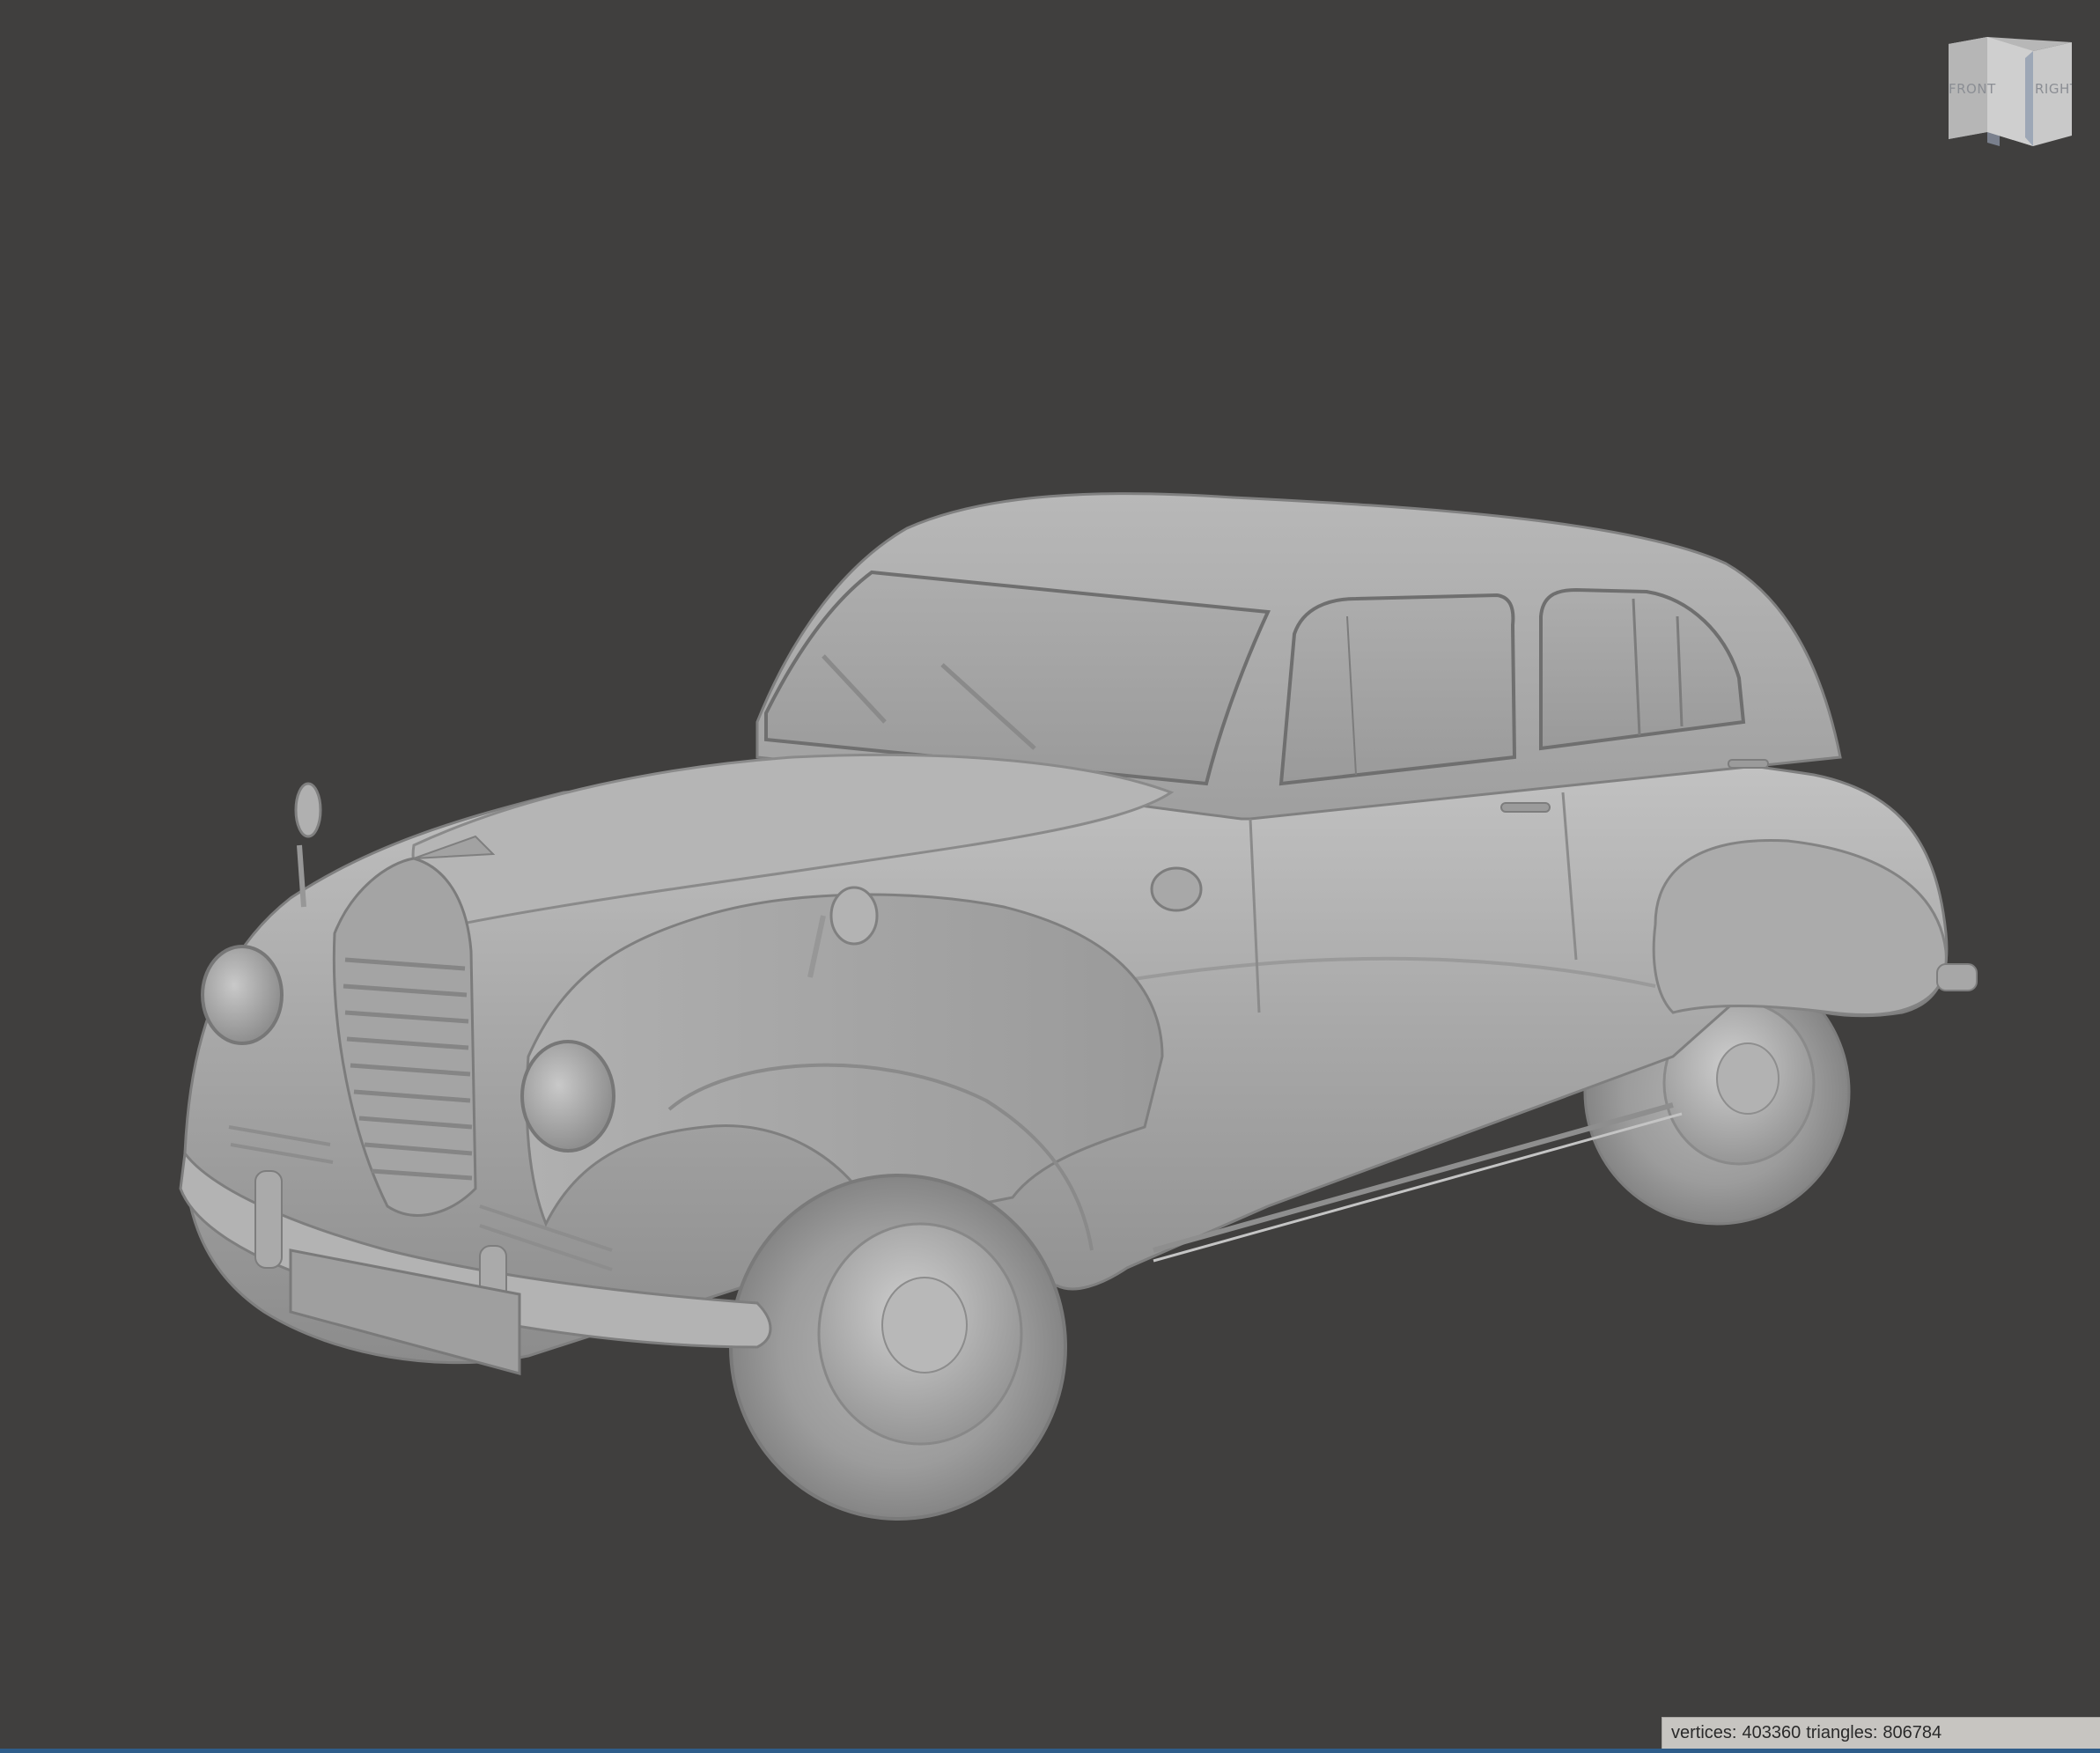 The image size is (2100, 1753). Describe the element at coordinates (1772, 1733) in the screenshot. I see `vertices-count: 403360` at that location.